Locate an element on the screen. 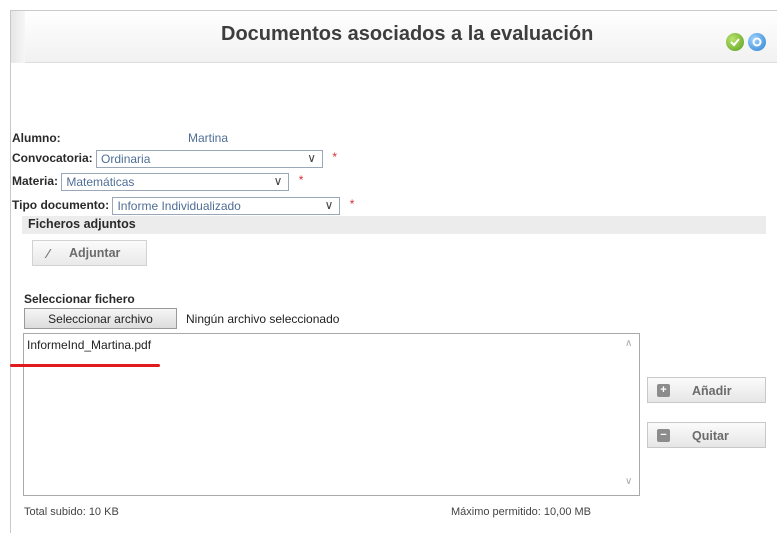  remove-button-label: Quitar is located at coordinates (710, 436).